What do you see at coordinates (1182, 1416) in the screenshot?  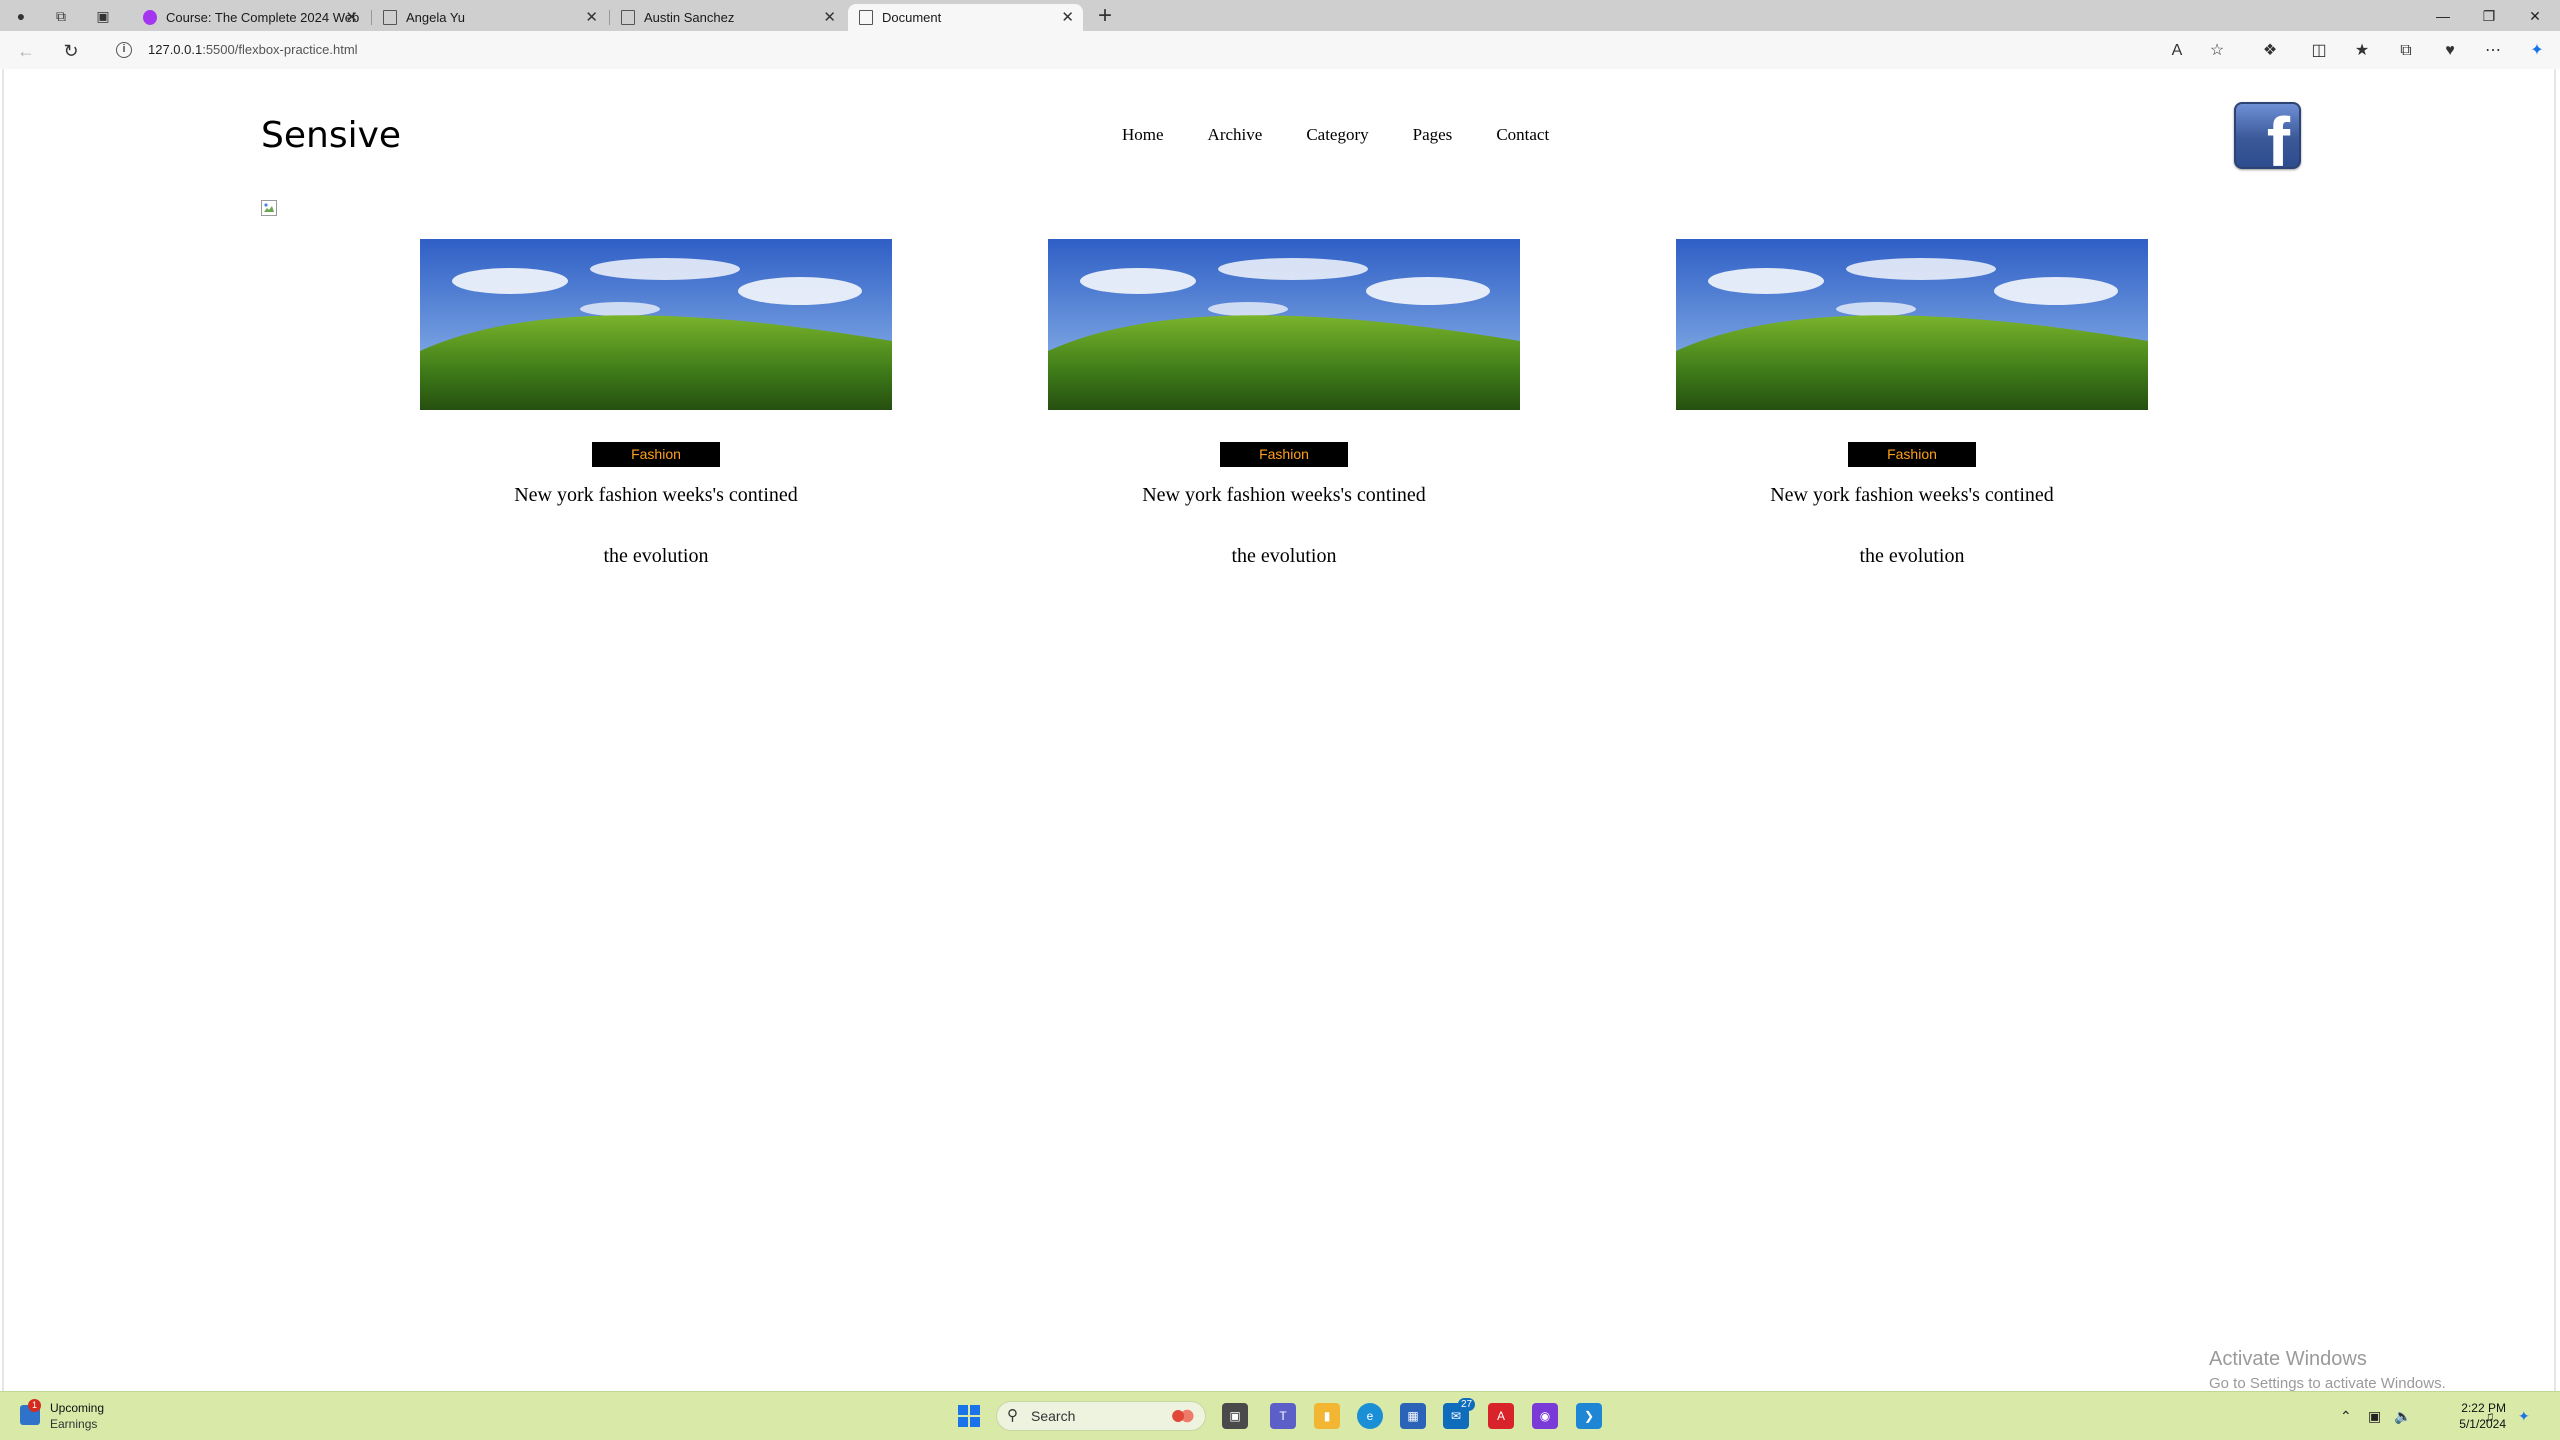 I see `search-highlight-icon` at bounding box center [1182, 1416].